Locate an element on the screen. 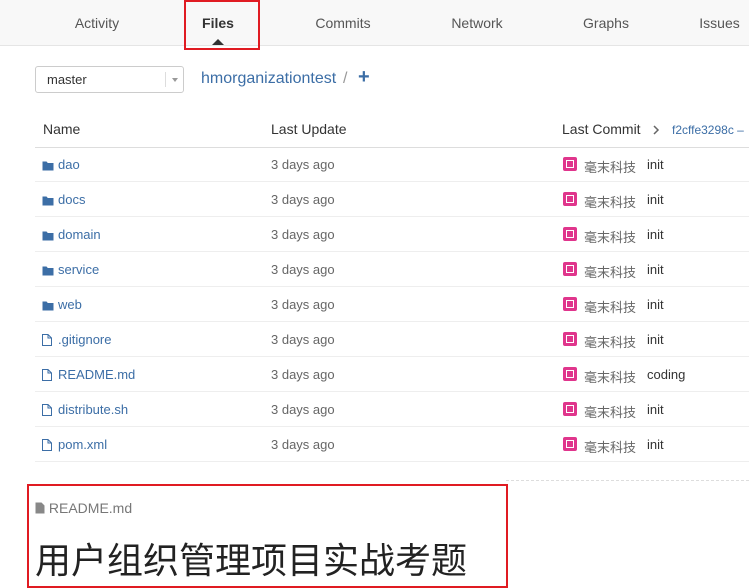 This screenshot has width=749, height=588. file-name-link: domain is located at coordinates (79, 234).